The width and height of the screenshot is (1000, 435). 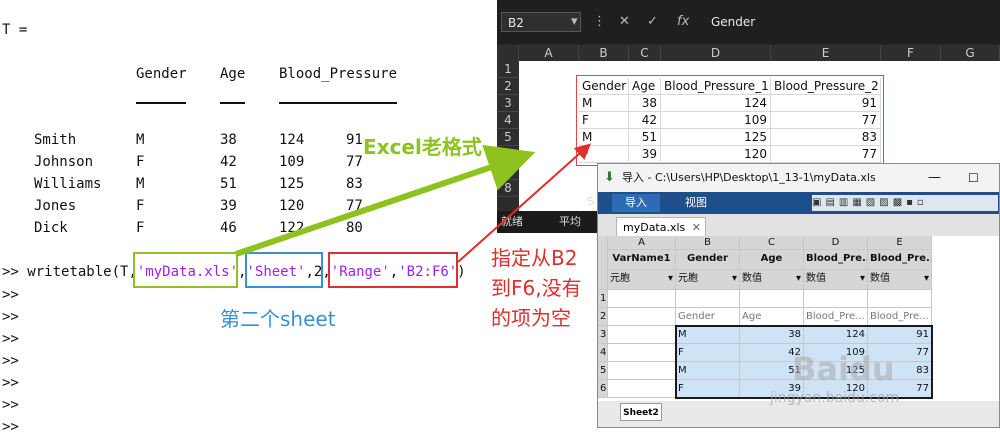 What do you see at coordinates (642, 260) in the screenshot?
I see `column-varname: VarName1` at bounding box center [642, 260].